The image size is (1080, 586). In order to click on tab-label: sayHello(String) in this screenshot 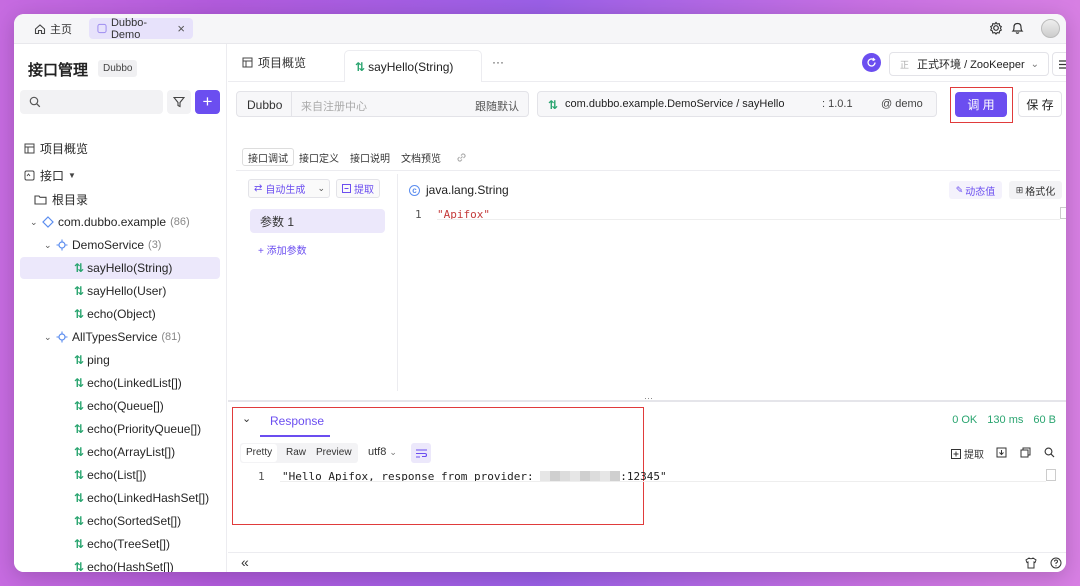, I will do `click(411, 66)`.